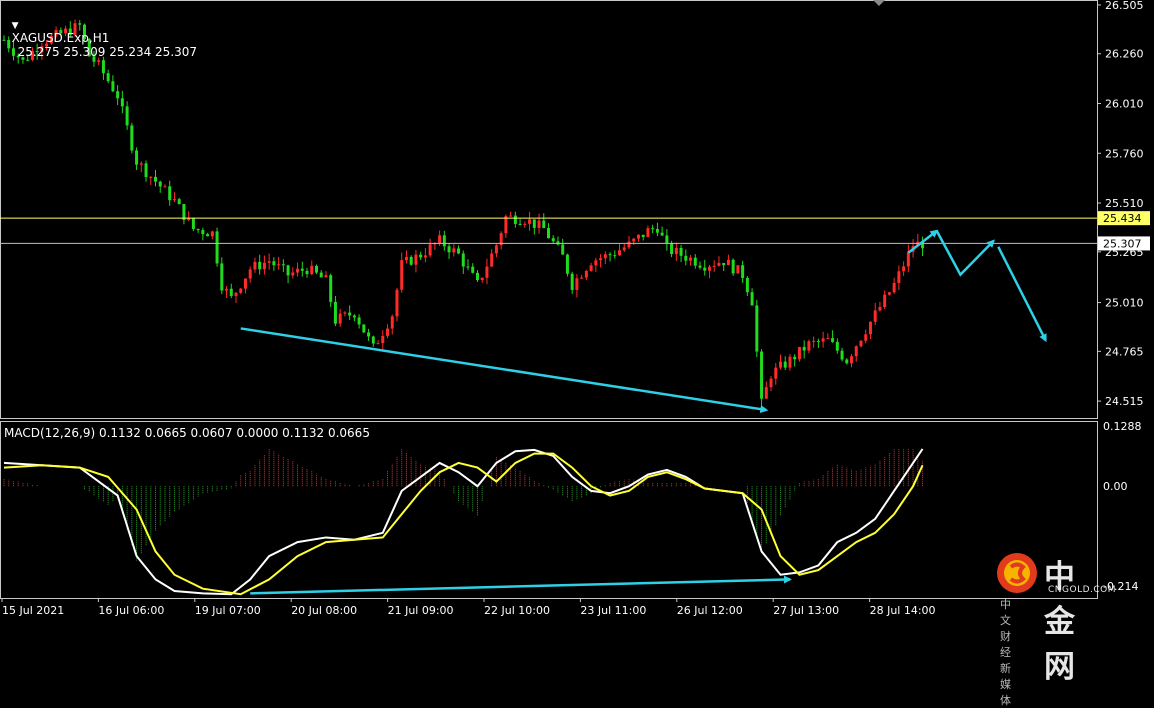 This screenshot has width=1154, height=708. I want to click on time-tick-label: 28 Jul 14:00, so click(903, 610).